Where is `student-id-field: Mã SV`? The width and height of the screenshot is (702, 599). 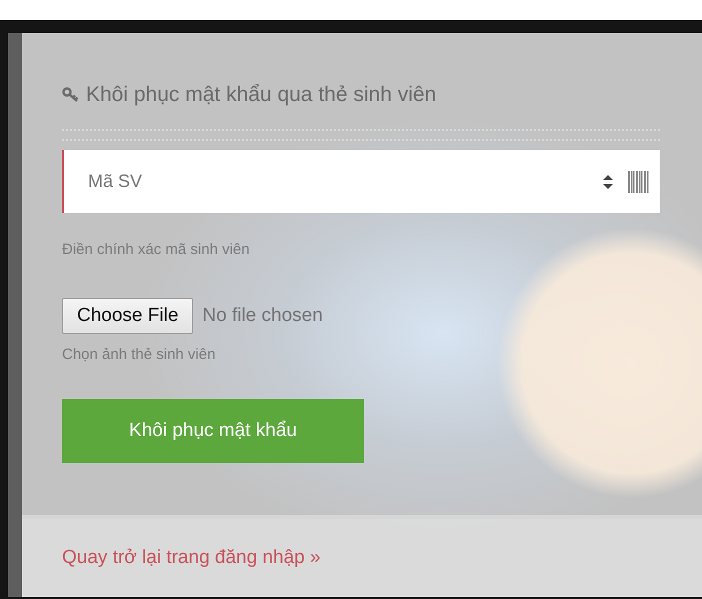
student-id-field: Mã SV is located at coordinates (361, 181).